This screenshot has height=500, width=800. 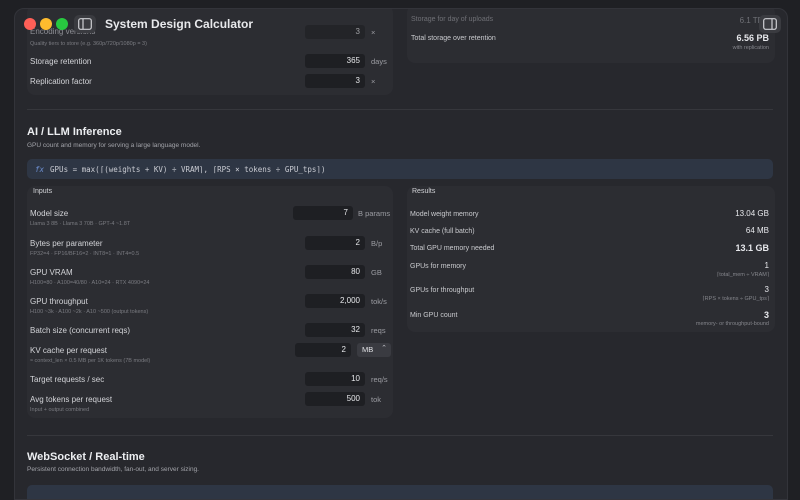 What do you see at coordinates (323, 213) in the screenshot?
I see `input-field: 7` at bounding box center [323, 213].